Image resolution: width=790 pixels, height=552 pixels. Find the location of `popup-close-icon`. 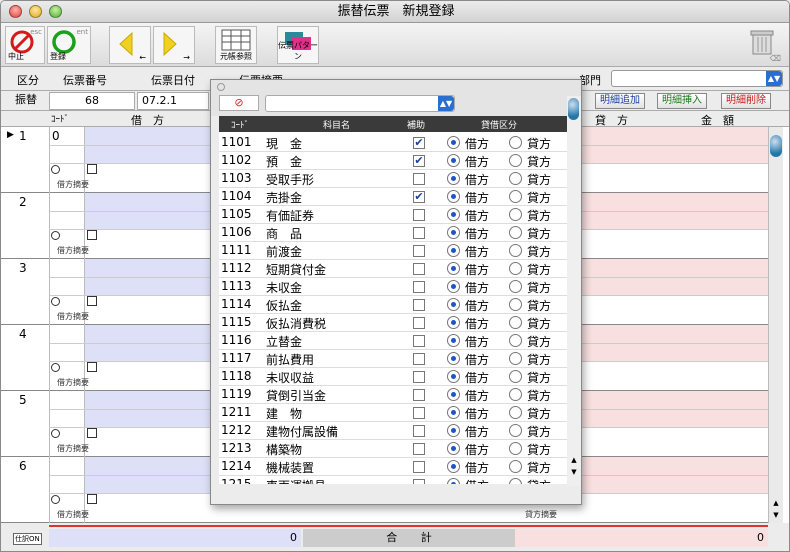

popup-close-icon is located at coordinates (221, 87).